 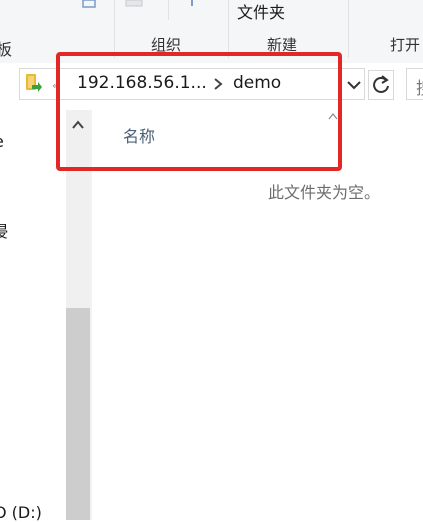 I want to click on chevron-down-icon, so click(x=354, y=85).